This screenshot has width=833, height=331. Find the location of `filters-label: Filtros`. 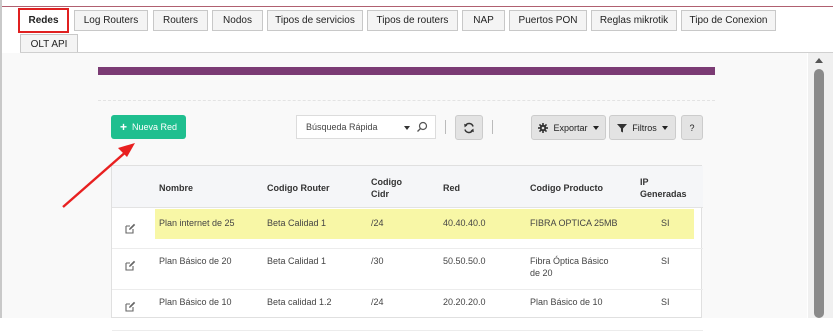

filters-label: Filtros is located at coordinates (644, 127).